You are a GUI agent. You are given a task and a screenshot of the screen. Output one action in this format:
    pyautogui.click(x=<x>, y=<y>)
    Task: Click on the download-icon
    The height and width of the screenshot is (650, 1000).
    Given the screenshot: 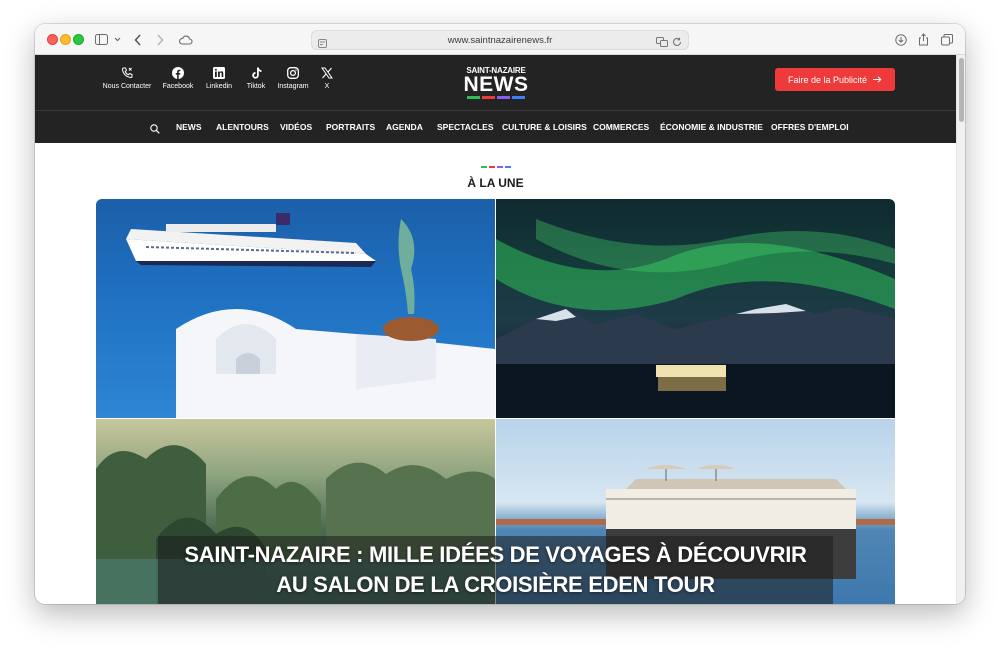 What is the action you would take?
    pyautogui.click(x=901, y=39)
    